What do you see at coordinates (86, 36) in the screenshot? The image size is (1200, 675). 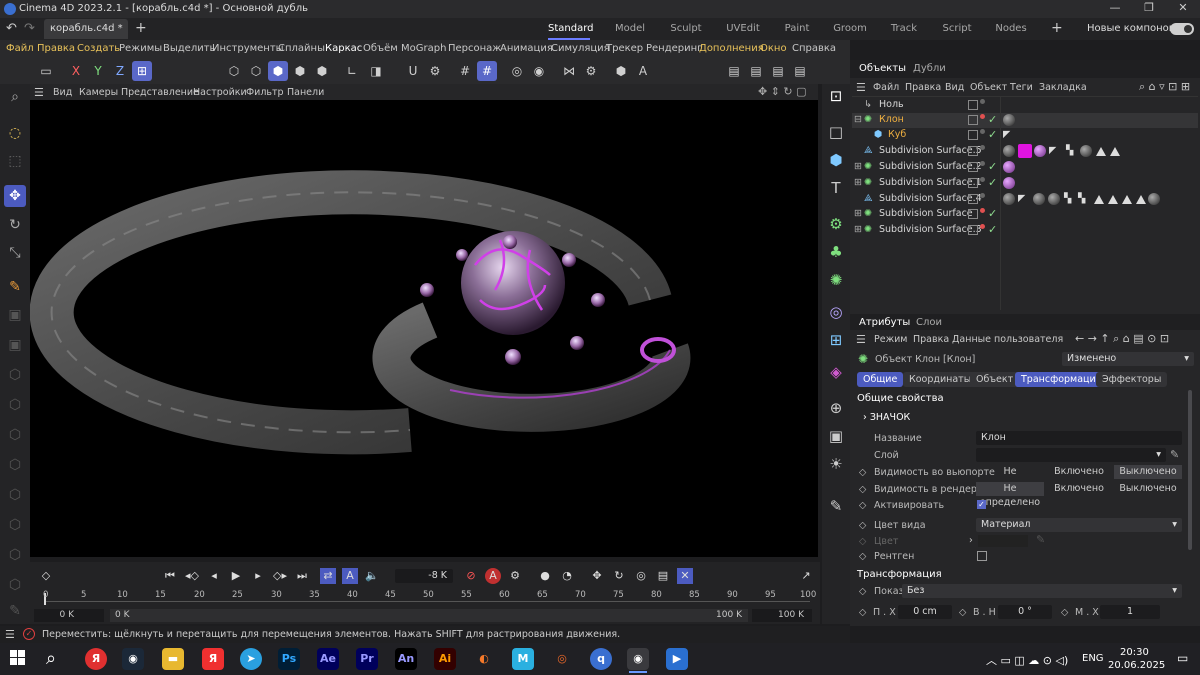 I see `file-tab: корабль.c4d *✕` at bounding box center [86, 36].